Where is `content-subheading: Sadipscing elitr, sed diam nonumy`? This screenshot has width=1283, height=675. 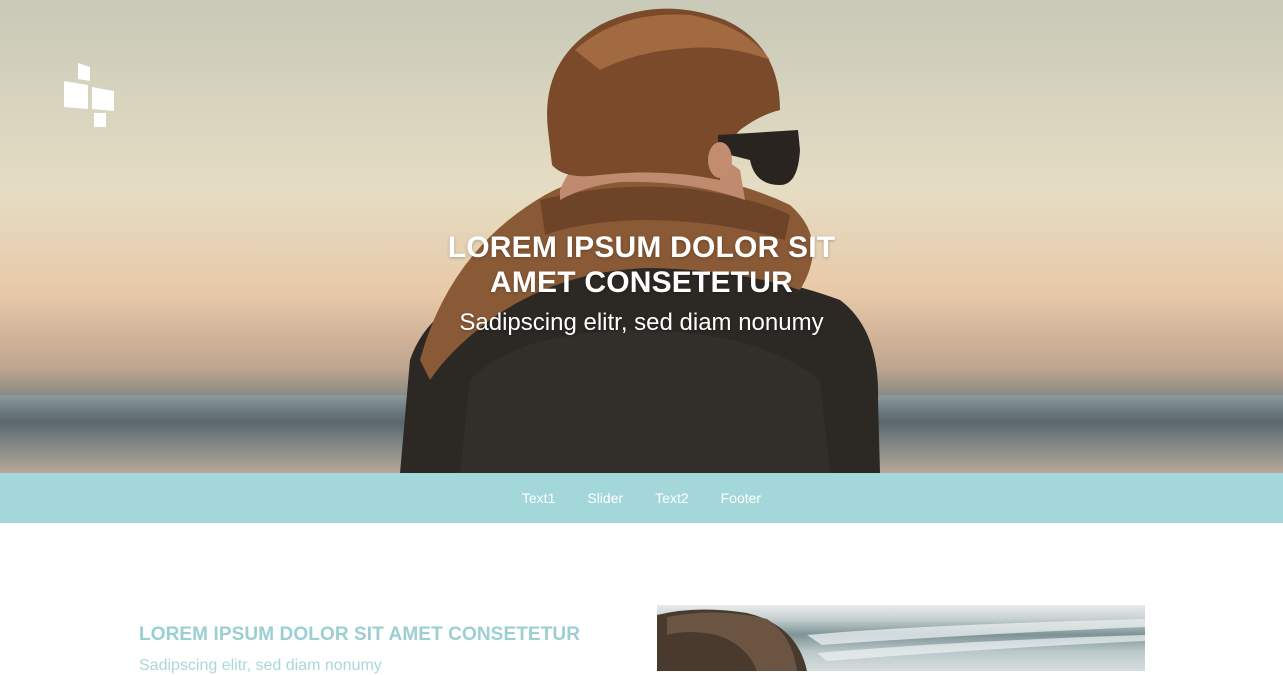
content-subheading: Sadipscing elitr, sed diam nonumy is located at coordinates (260, 665).